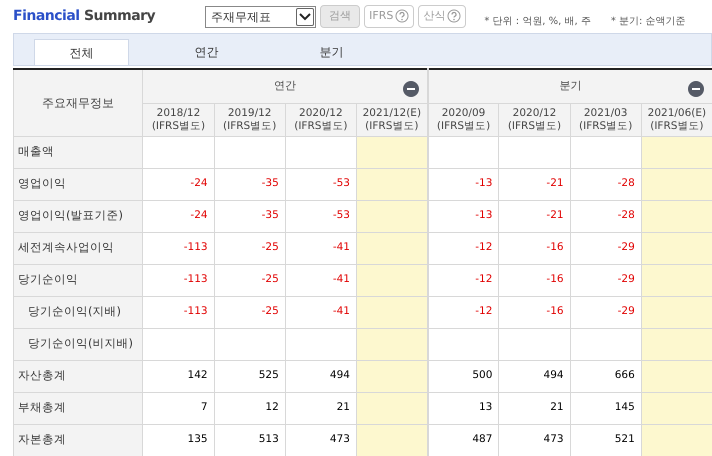  I want to click on column-header: 2018/12 (IFRS별도), so click(178, 119).